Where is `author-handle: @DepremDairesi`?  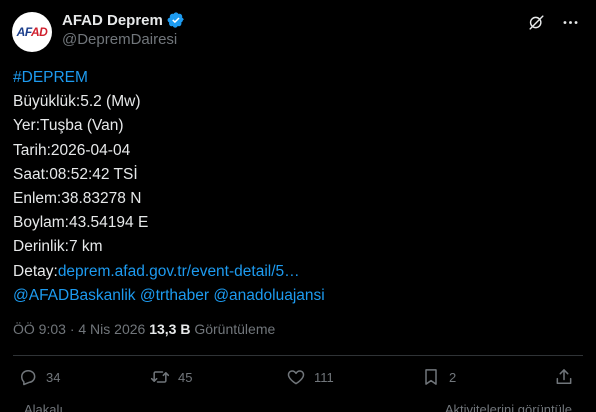
author-handle: @DepremDairesi is located at coordinates (119, 39).